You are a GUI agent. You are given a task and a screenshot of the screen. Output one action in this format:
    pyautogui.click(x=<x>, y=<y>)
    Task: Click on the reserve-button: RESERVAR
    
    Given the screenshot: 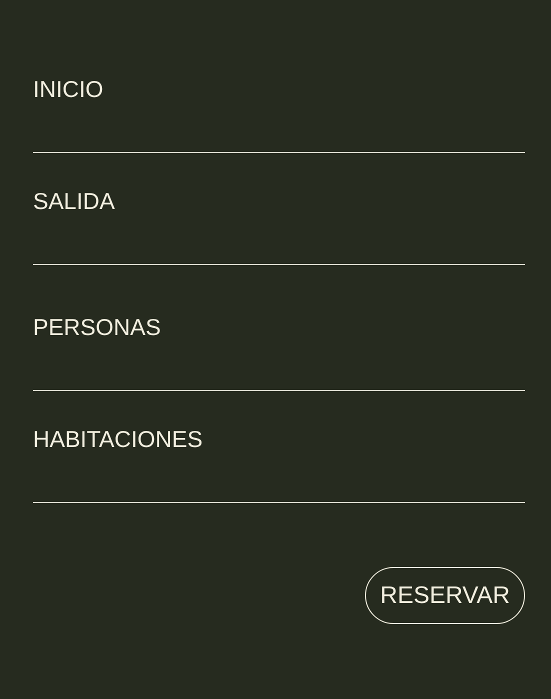 What is the action you would take?
    pyautogui.click(x=445, y=595)
    